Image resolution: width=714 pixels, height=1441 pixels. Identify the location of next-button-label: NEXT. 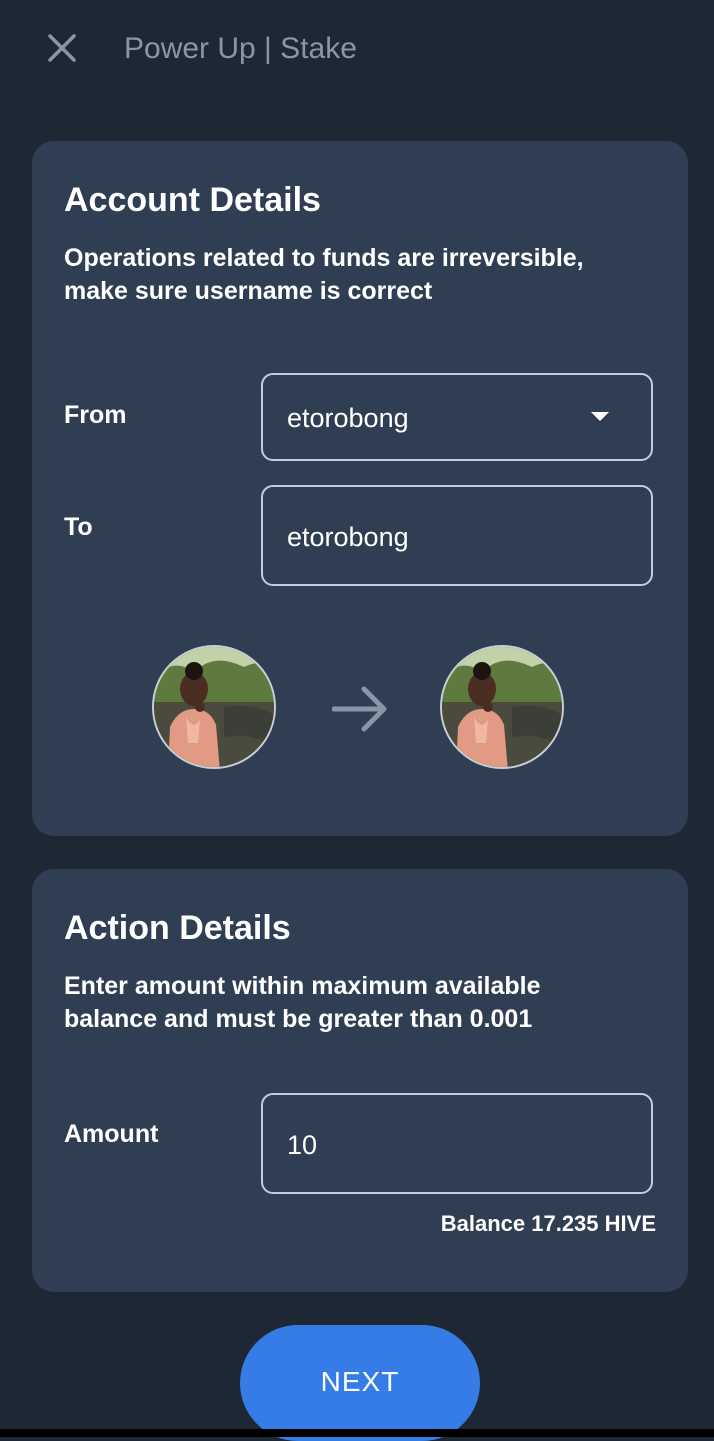
(360, 1381).